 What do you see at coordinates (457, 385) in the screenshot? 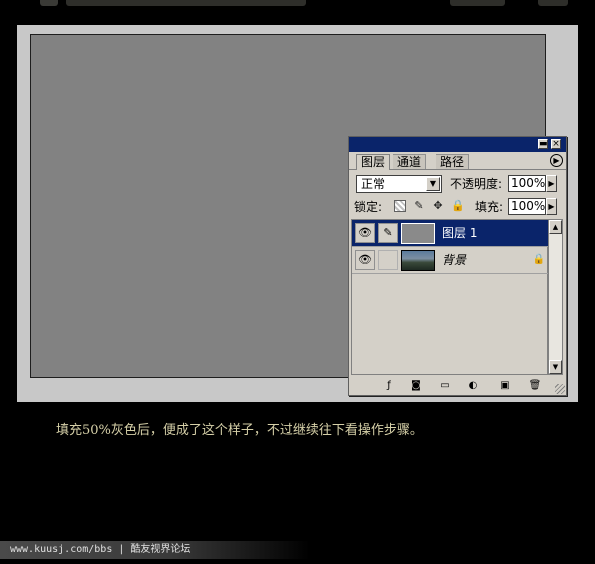
I see `palette-bottom-toolbar: ƒ ◙ ▭ ◐ ▣ 🗑` at bounding box center [457, 385].